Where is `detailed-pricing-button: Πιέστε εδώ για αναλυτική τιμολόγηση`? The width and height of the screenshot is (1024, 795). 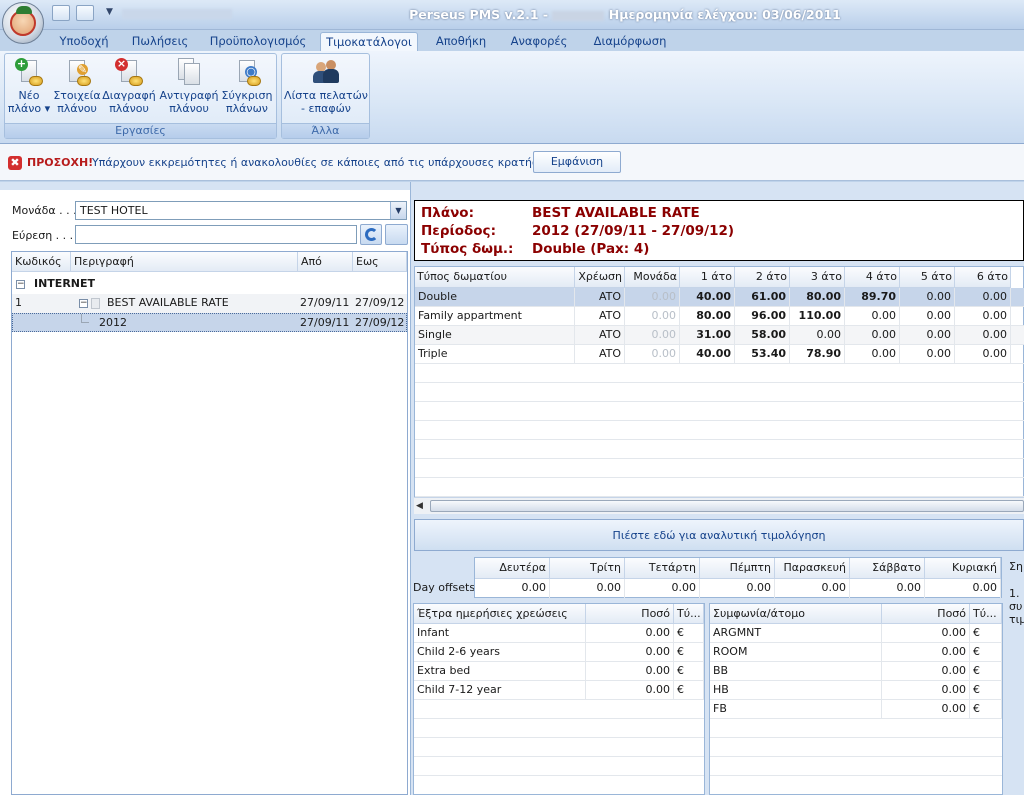 detailed-pricing-button: Πιέστε εδώ για αναλυτική τιμολόγηση is located at coordinates (719, 535).